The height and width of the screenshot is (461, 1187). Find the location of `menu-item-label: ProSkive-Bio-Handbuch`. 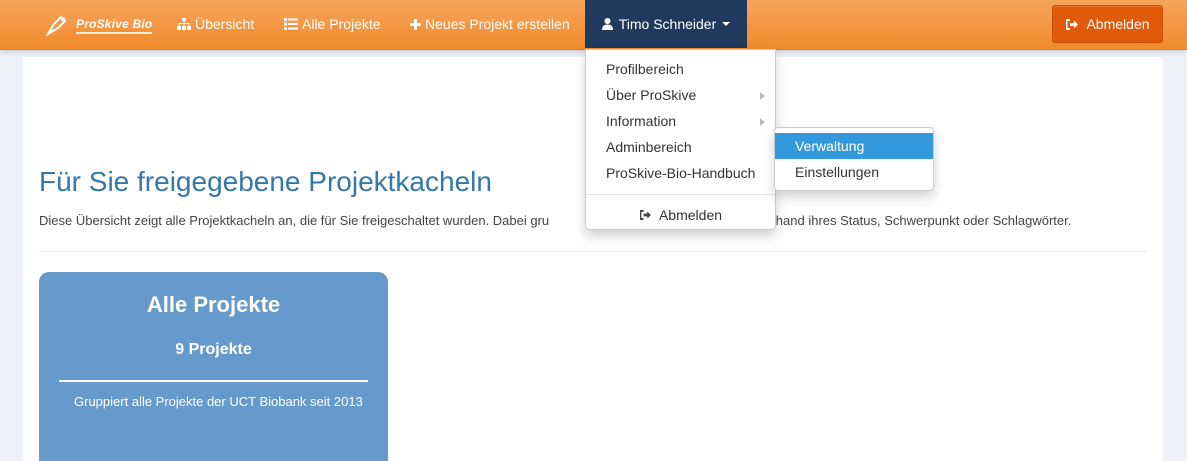

menu-item-label: ProSkive-Bio-Handbuch is located at coordinates (681, 173).